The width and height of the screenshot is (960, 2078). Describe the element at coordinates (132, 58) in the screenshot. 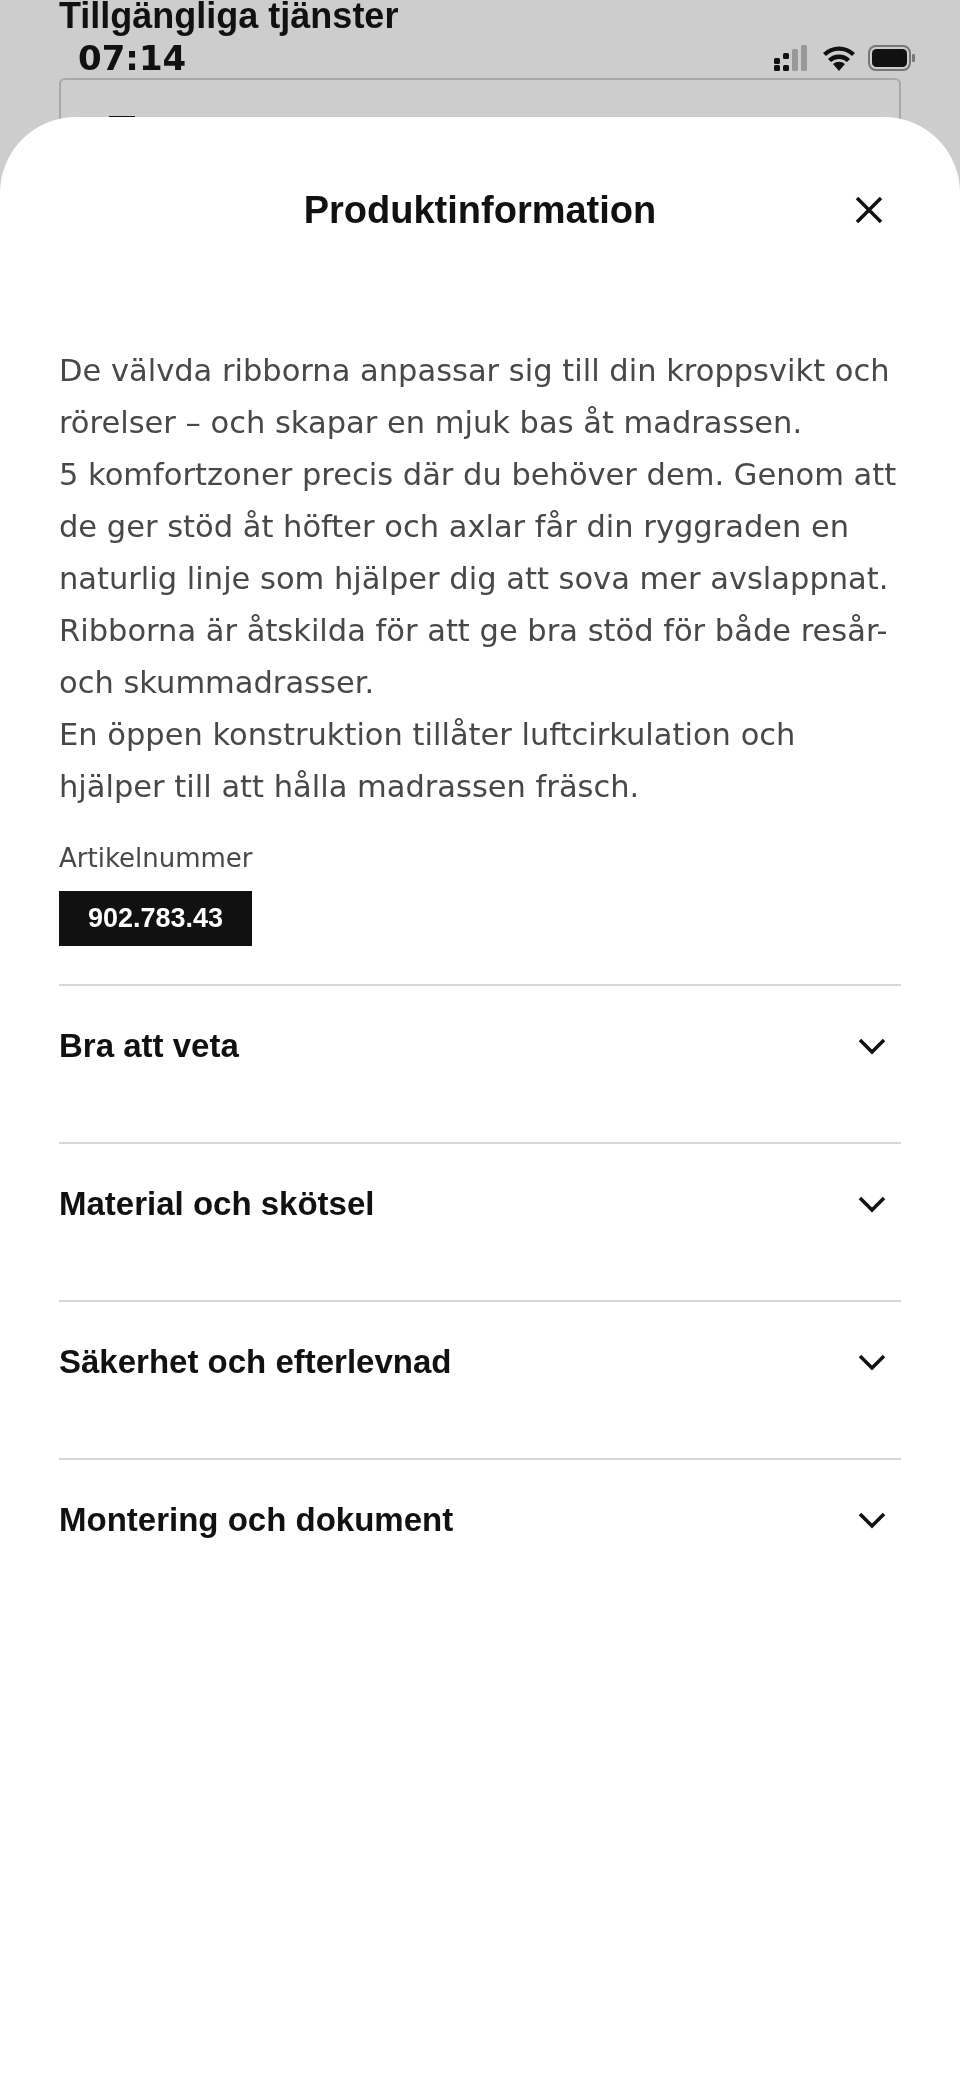

I see `status-time: 07:14` at that location.